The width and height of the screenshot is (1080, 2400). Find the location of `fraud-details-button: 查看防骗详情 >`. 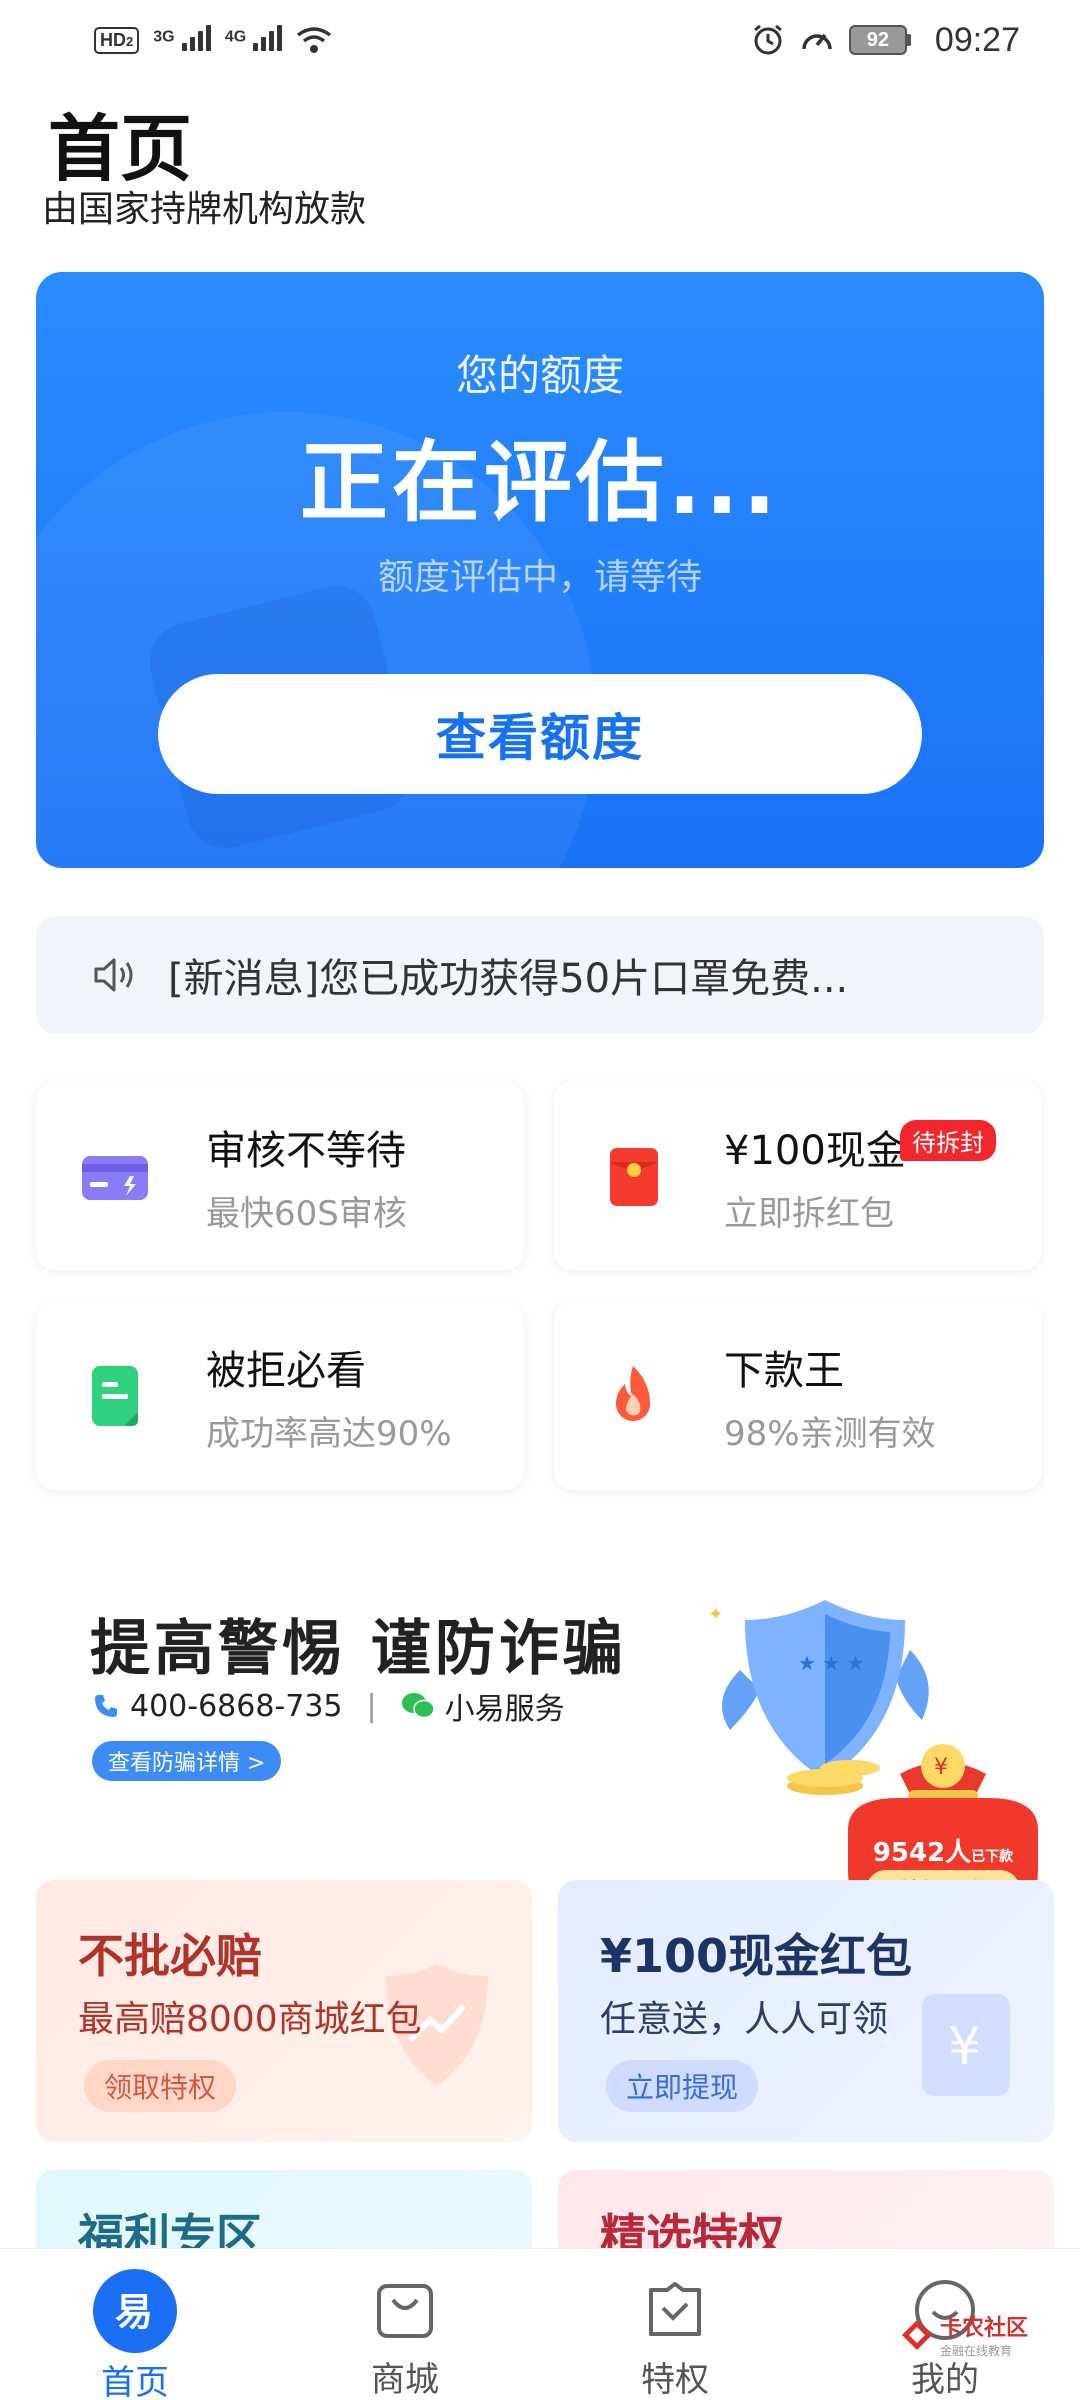

fraud-details-button: 查看防骗详情 > is located at coordinates (187, 1761).